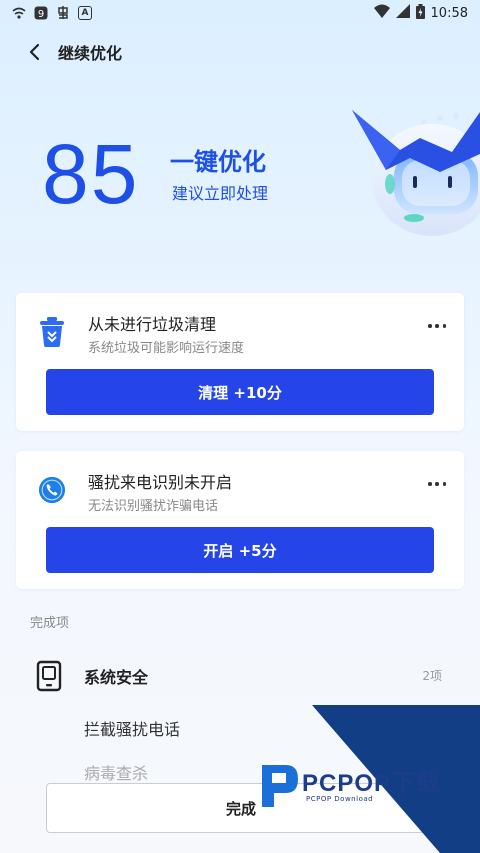 The height and width of the screenshot is (853, 480). Describe the element at coordinates (91, 174) in the screenshot. I see `score-value: 85` at that location.